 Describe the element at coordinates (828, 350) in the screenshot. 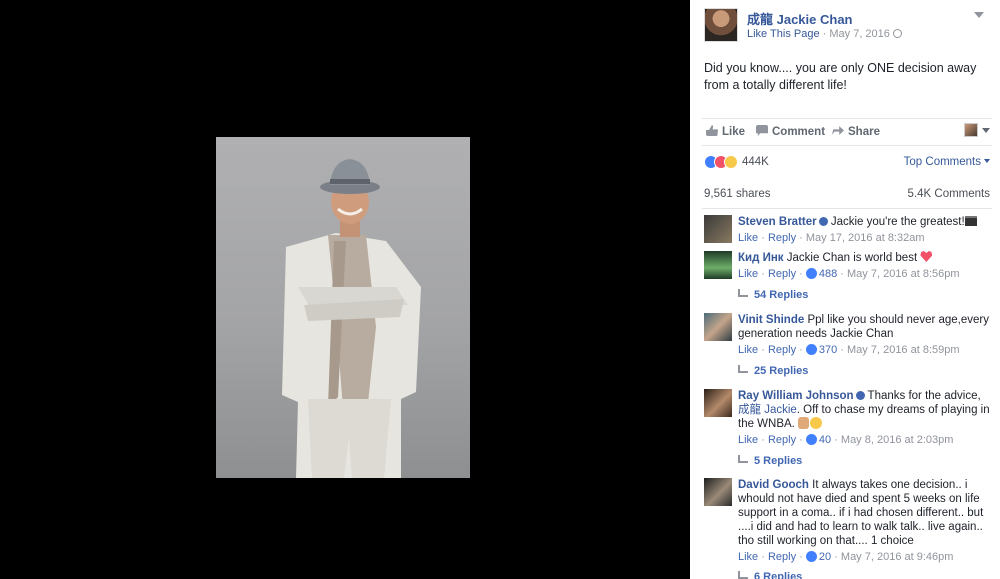

I see `comment-like-count: 370` at that location.